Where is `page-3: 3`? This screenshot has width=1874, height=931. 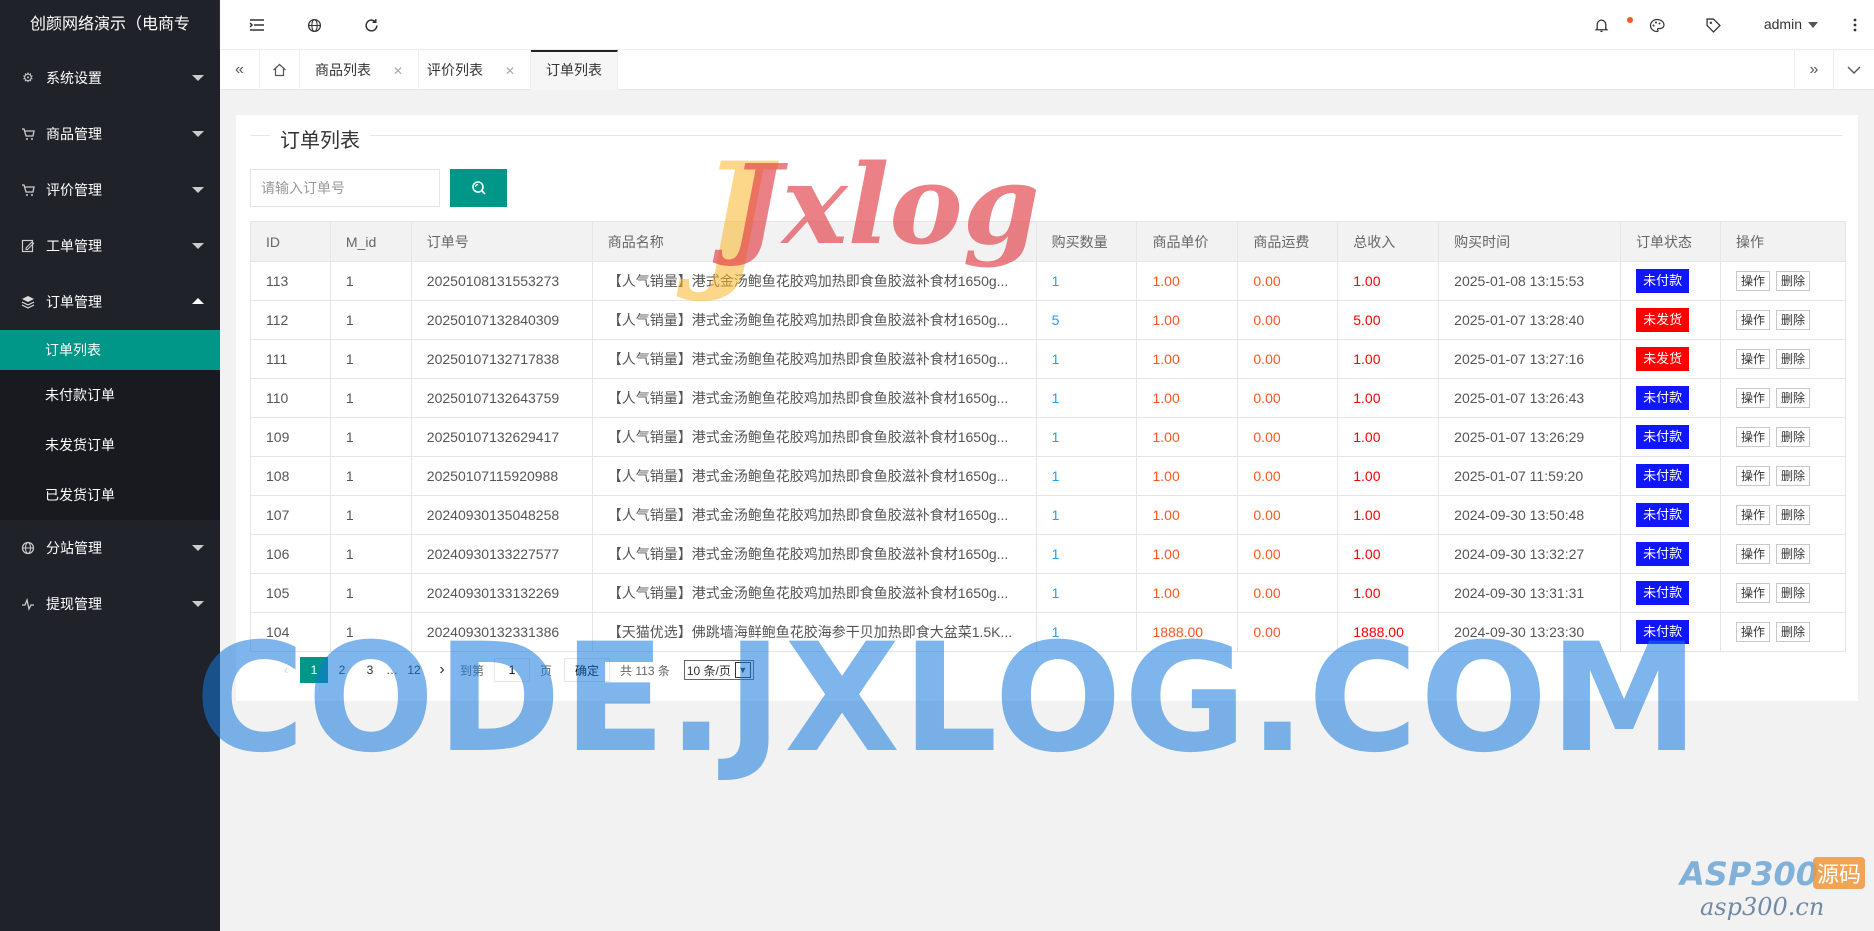 page-3: 3 is located at coordinates (370, 670).